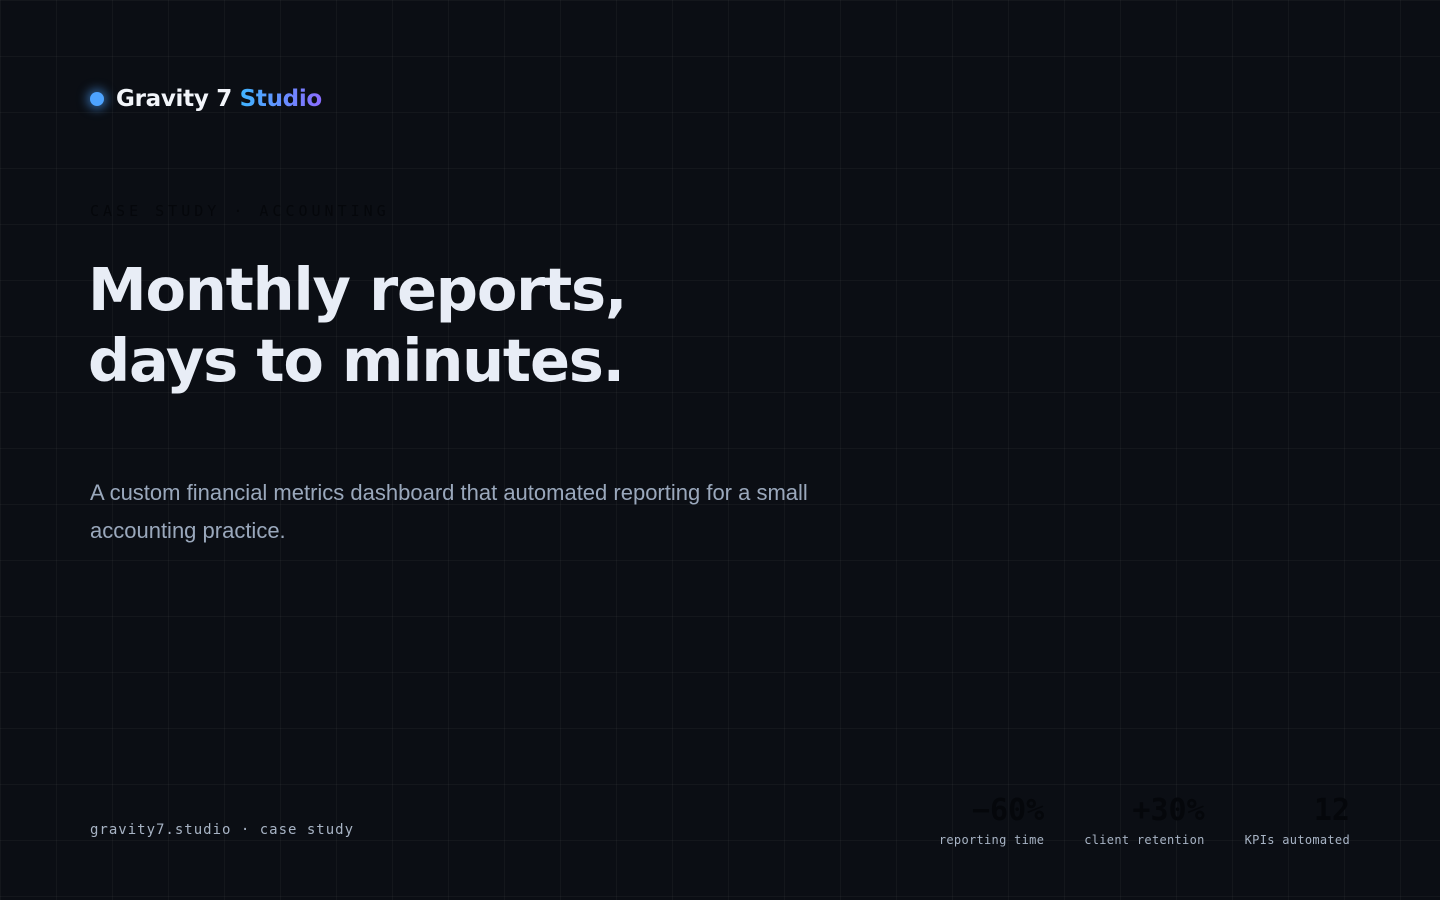 The height and width of the screenshot is (900, 1440). What do you see at coordinates (281, 99) in the screenshot?
I see `brand-accent-word: Studio` at bounding box center [281, 99].